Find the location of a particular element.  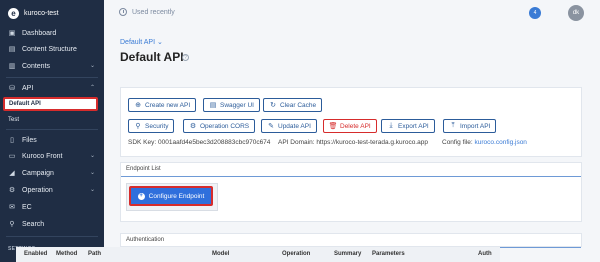

sdk-key-label: SDK Key: is located at coordinates (142, 142).